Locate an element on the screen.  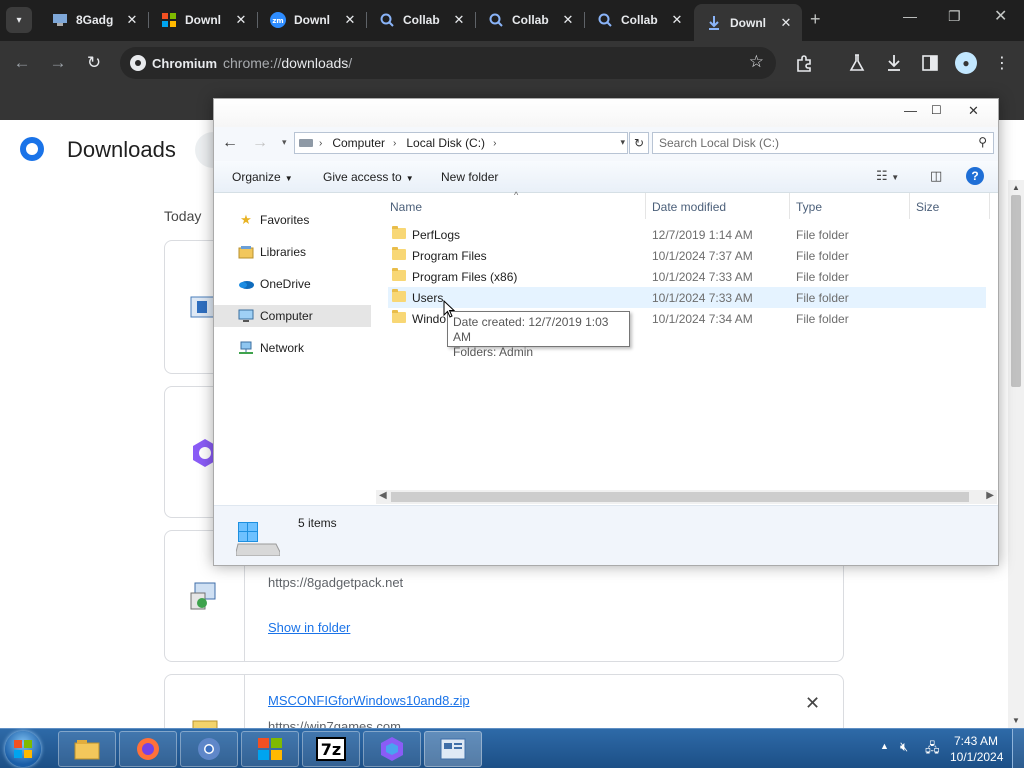
chromium-chip: Chromium is located at coordinates (171, 63).